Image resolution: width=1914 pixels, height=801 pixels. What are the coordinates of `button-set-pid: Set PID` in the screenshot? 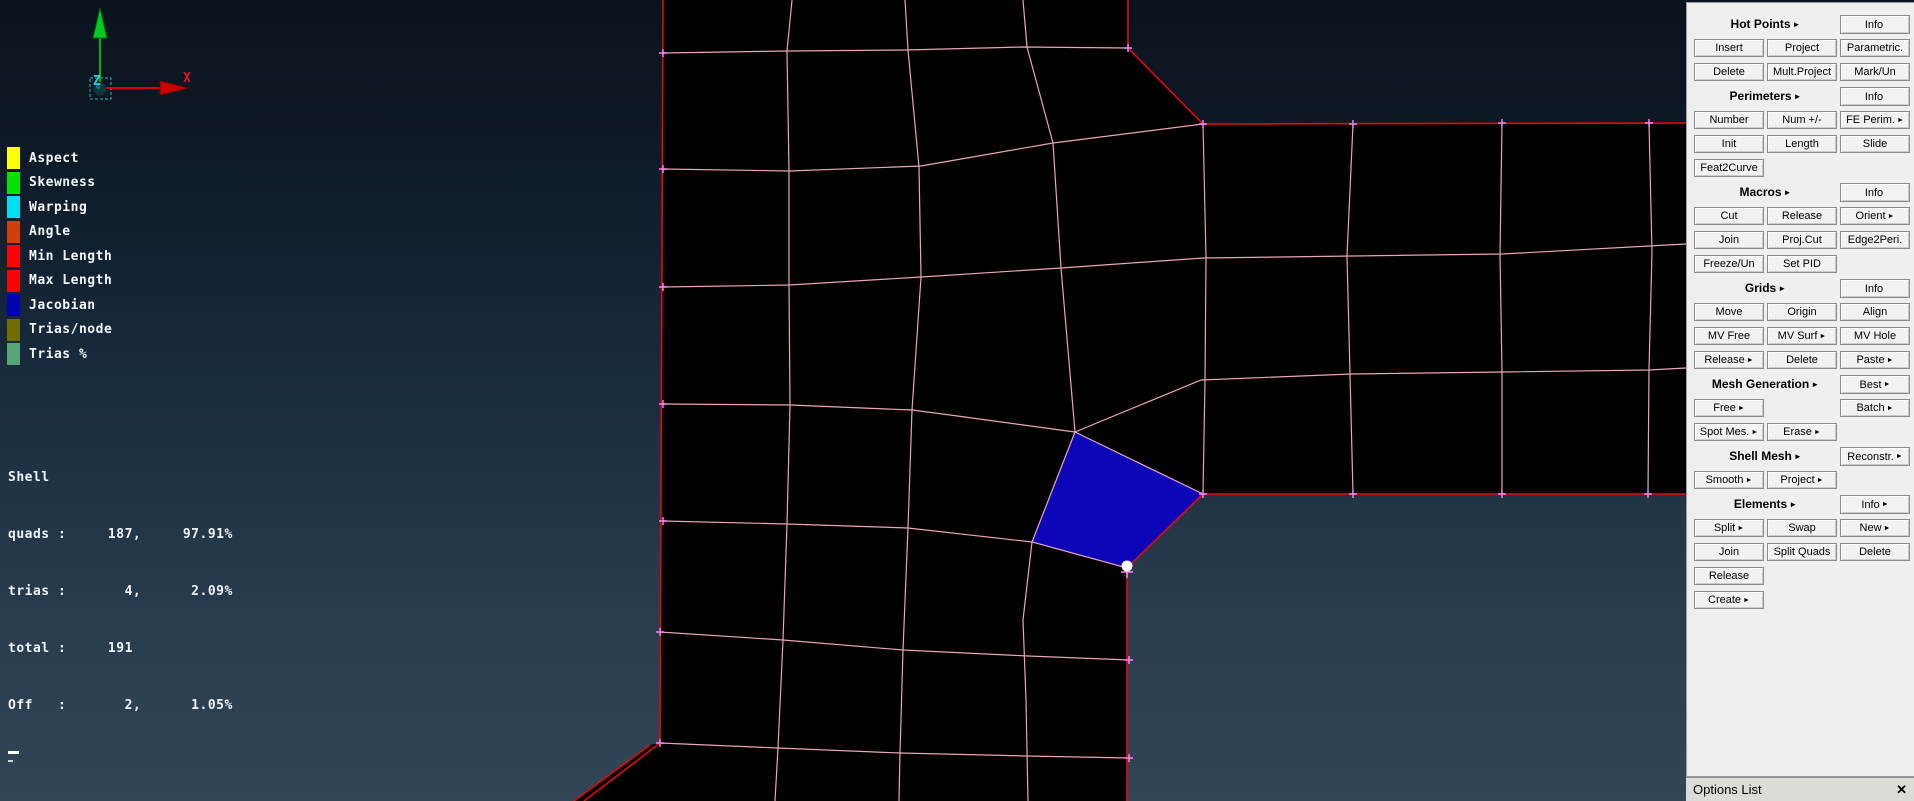 It's located at (1802, 264).